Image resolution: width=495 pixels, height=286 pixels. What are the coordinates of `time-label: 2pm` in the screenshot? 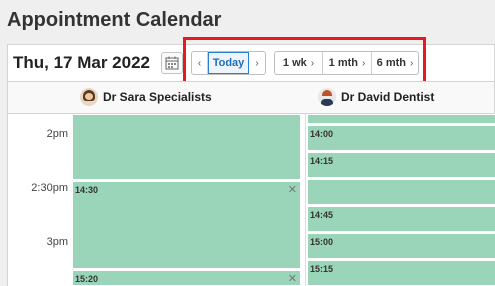 It's located at (57, 134).